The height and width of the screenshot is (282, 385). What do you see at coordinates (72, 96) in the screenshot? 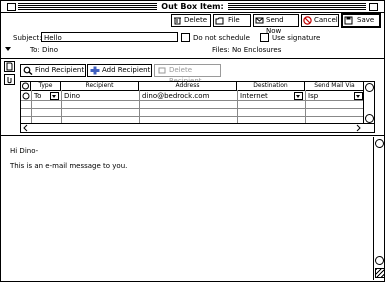
I see `cell-recipient: Dino` at bounding box center [72, 96].